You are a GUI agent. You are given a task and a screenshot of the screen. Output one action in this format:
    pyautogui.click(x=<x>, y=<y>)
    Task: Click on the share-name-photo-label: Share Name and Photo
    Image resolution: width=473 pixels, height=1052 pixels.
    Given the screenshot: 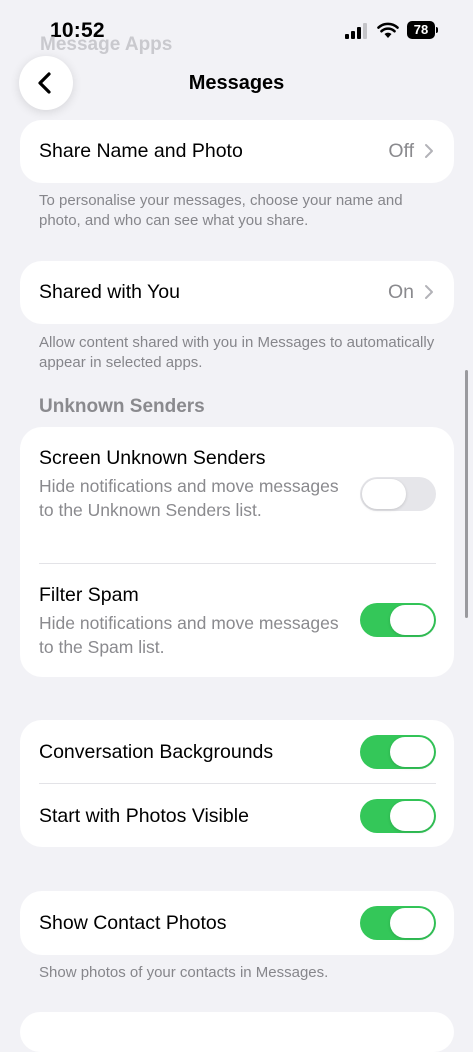 What is the action you would take?
    pyautogui.click(x=141, y=151)
    